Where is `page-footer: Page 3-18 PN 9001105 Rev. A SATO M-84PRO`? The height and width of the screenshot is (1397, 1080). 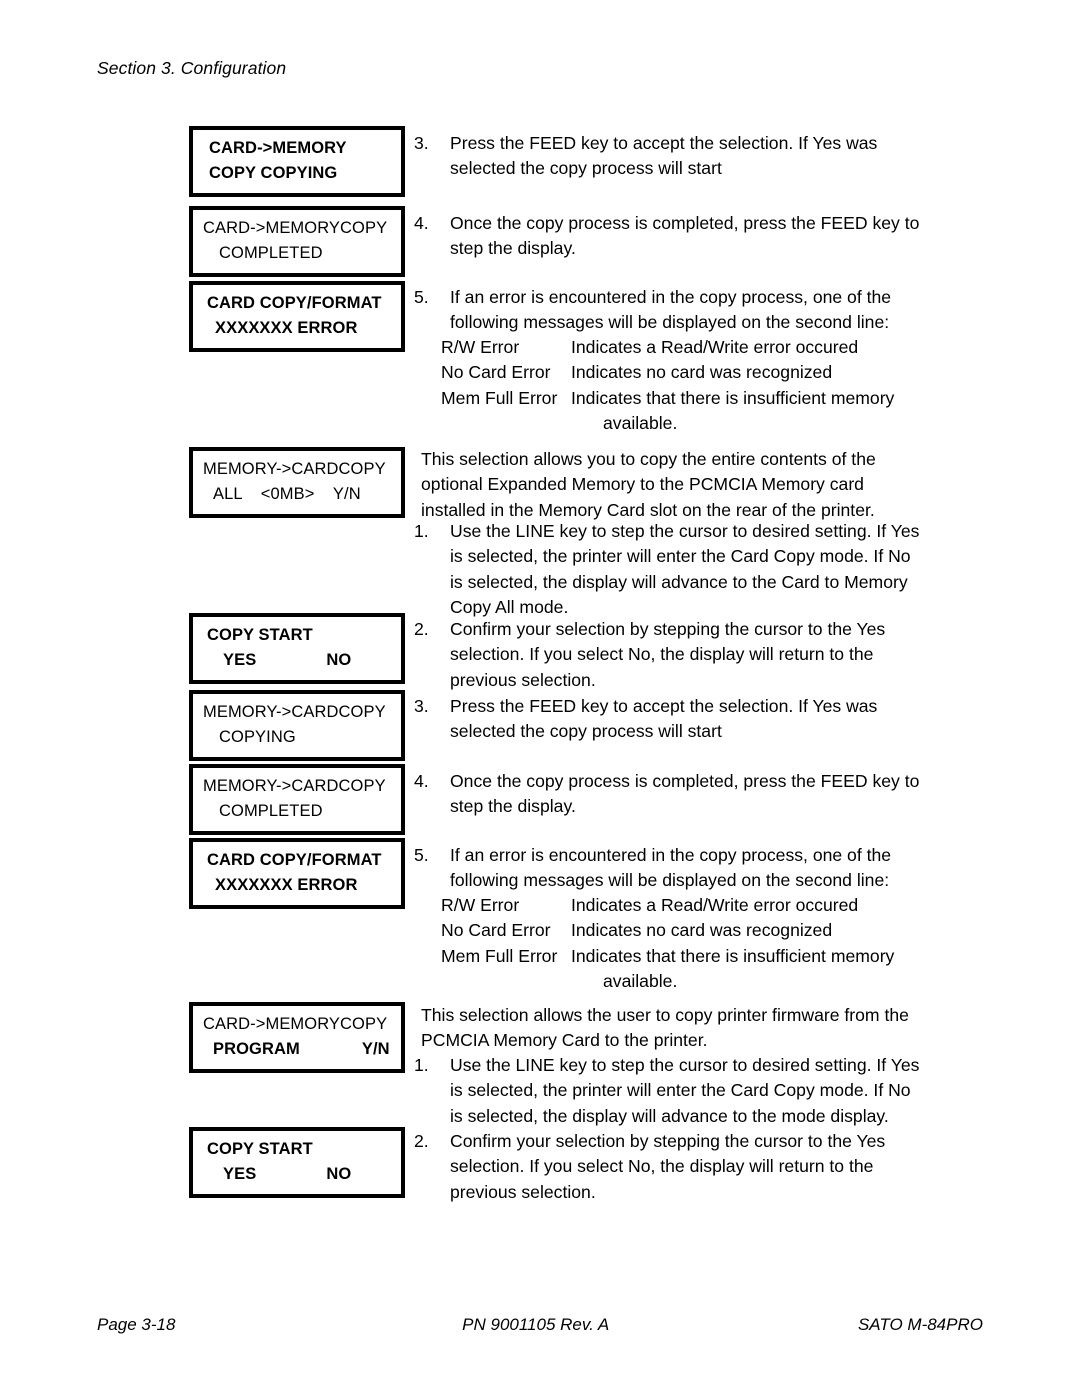 page-footer: Page 3-18 PN 9001105 Rev. A SATO M-84PRO is located at coordinates (540, 1325).